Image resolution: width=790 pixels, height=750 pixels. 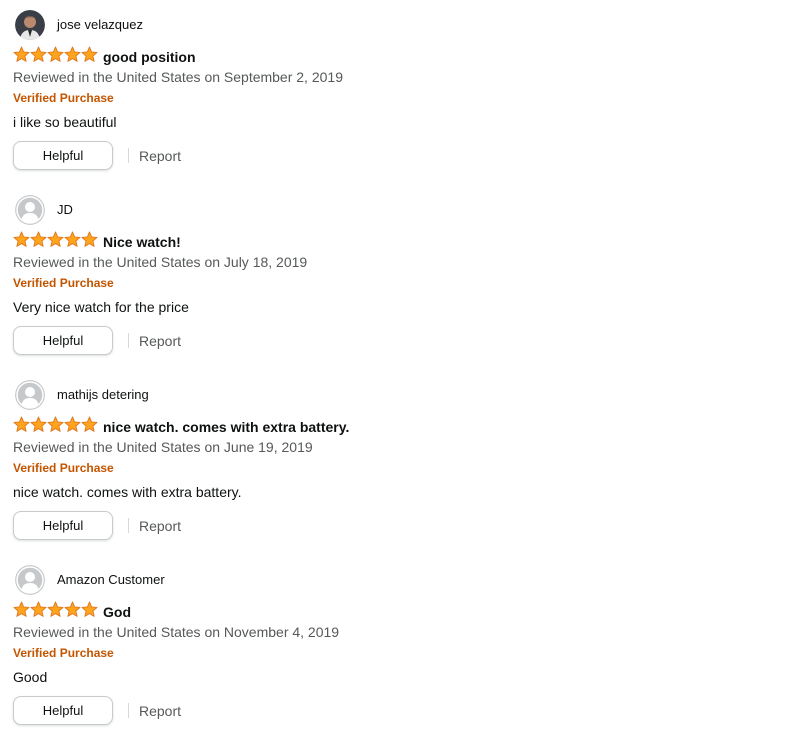 I want to click on profile-photo-avatar, so click(x=30, y=25).